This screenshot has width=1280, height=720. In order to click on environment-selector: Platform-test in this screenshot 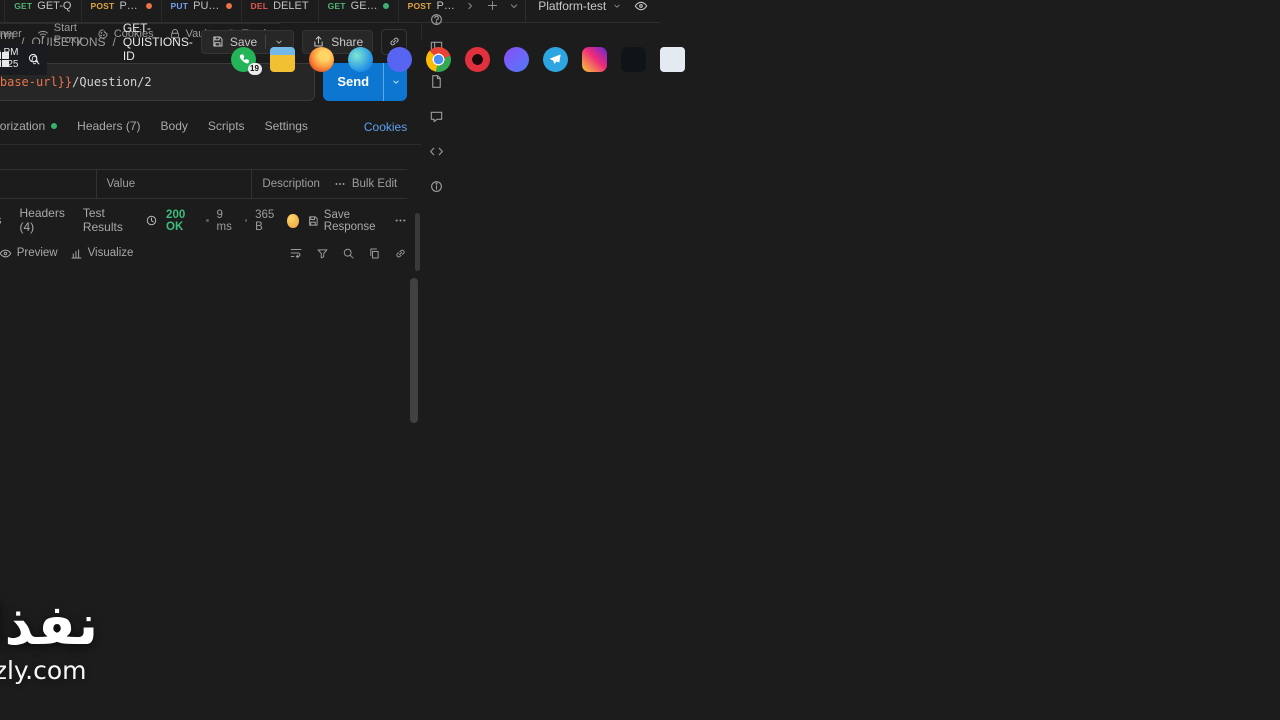, I will do `click(592, 11)`.